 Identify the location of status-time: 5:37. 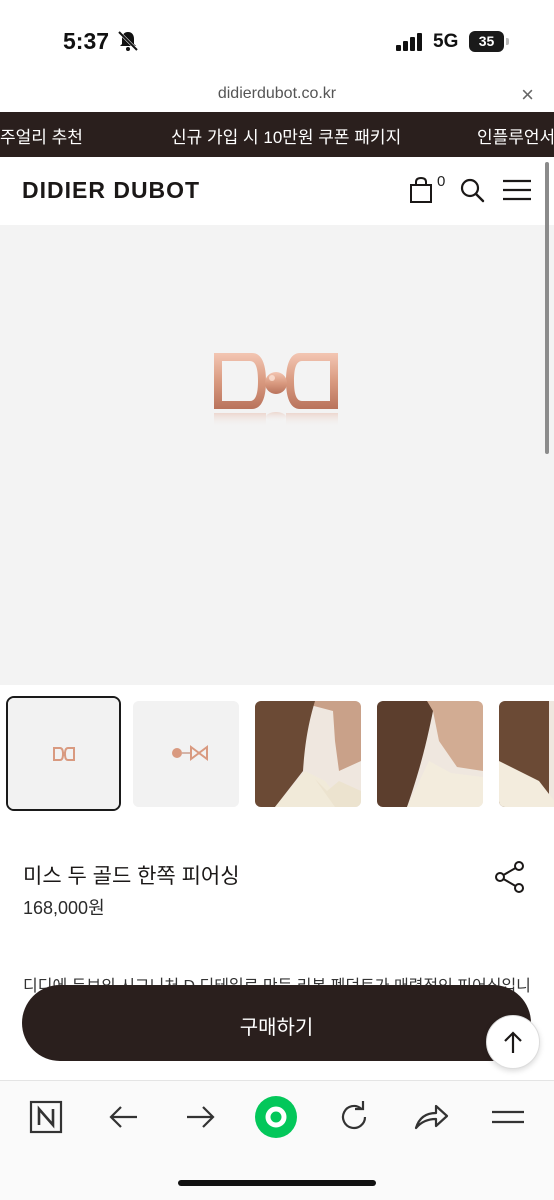
(86, 41).